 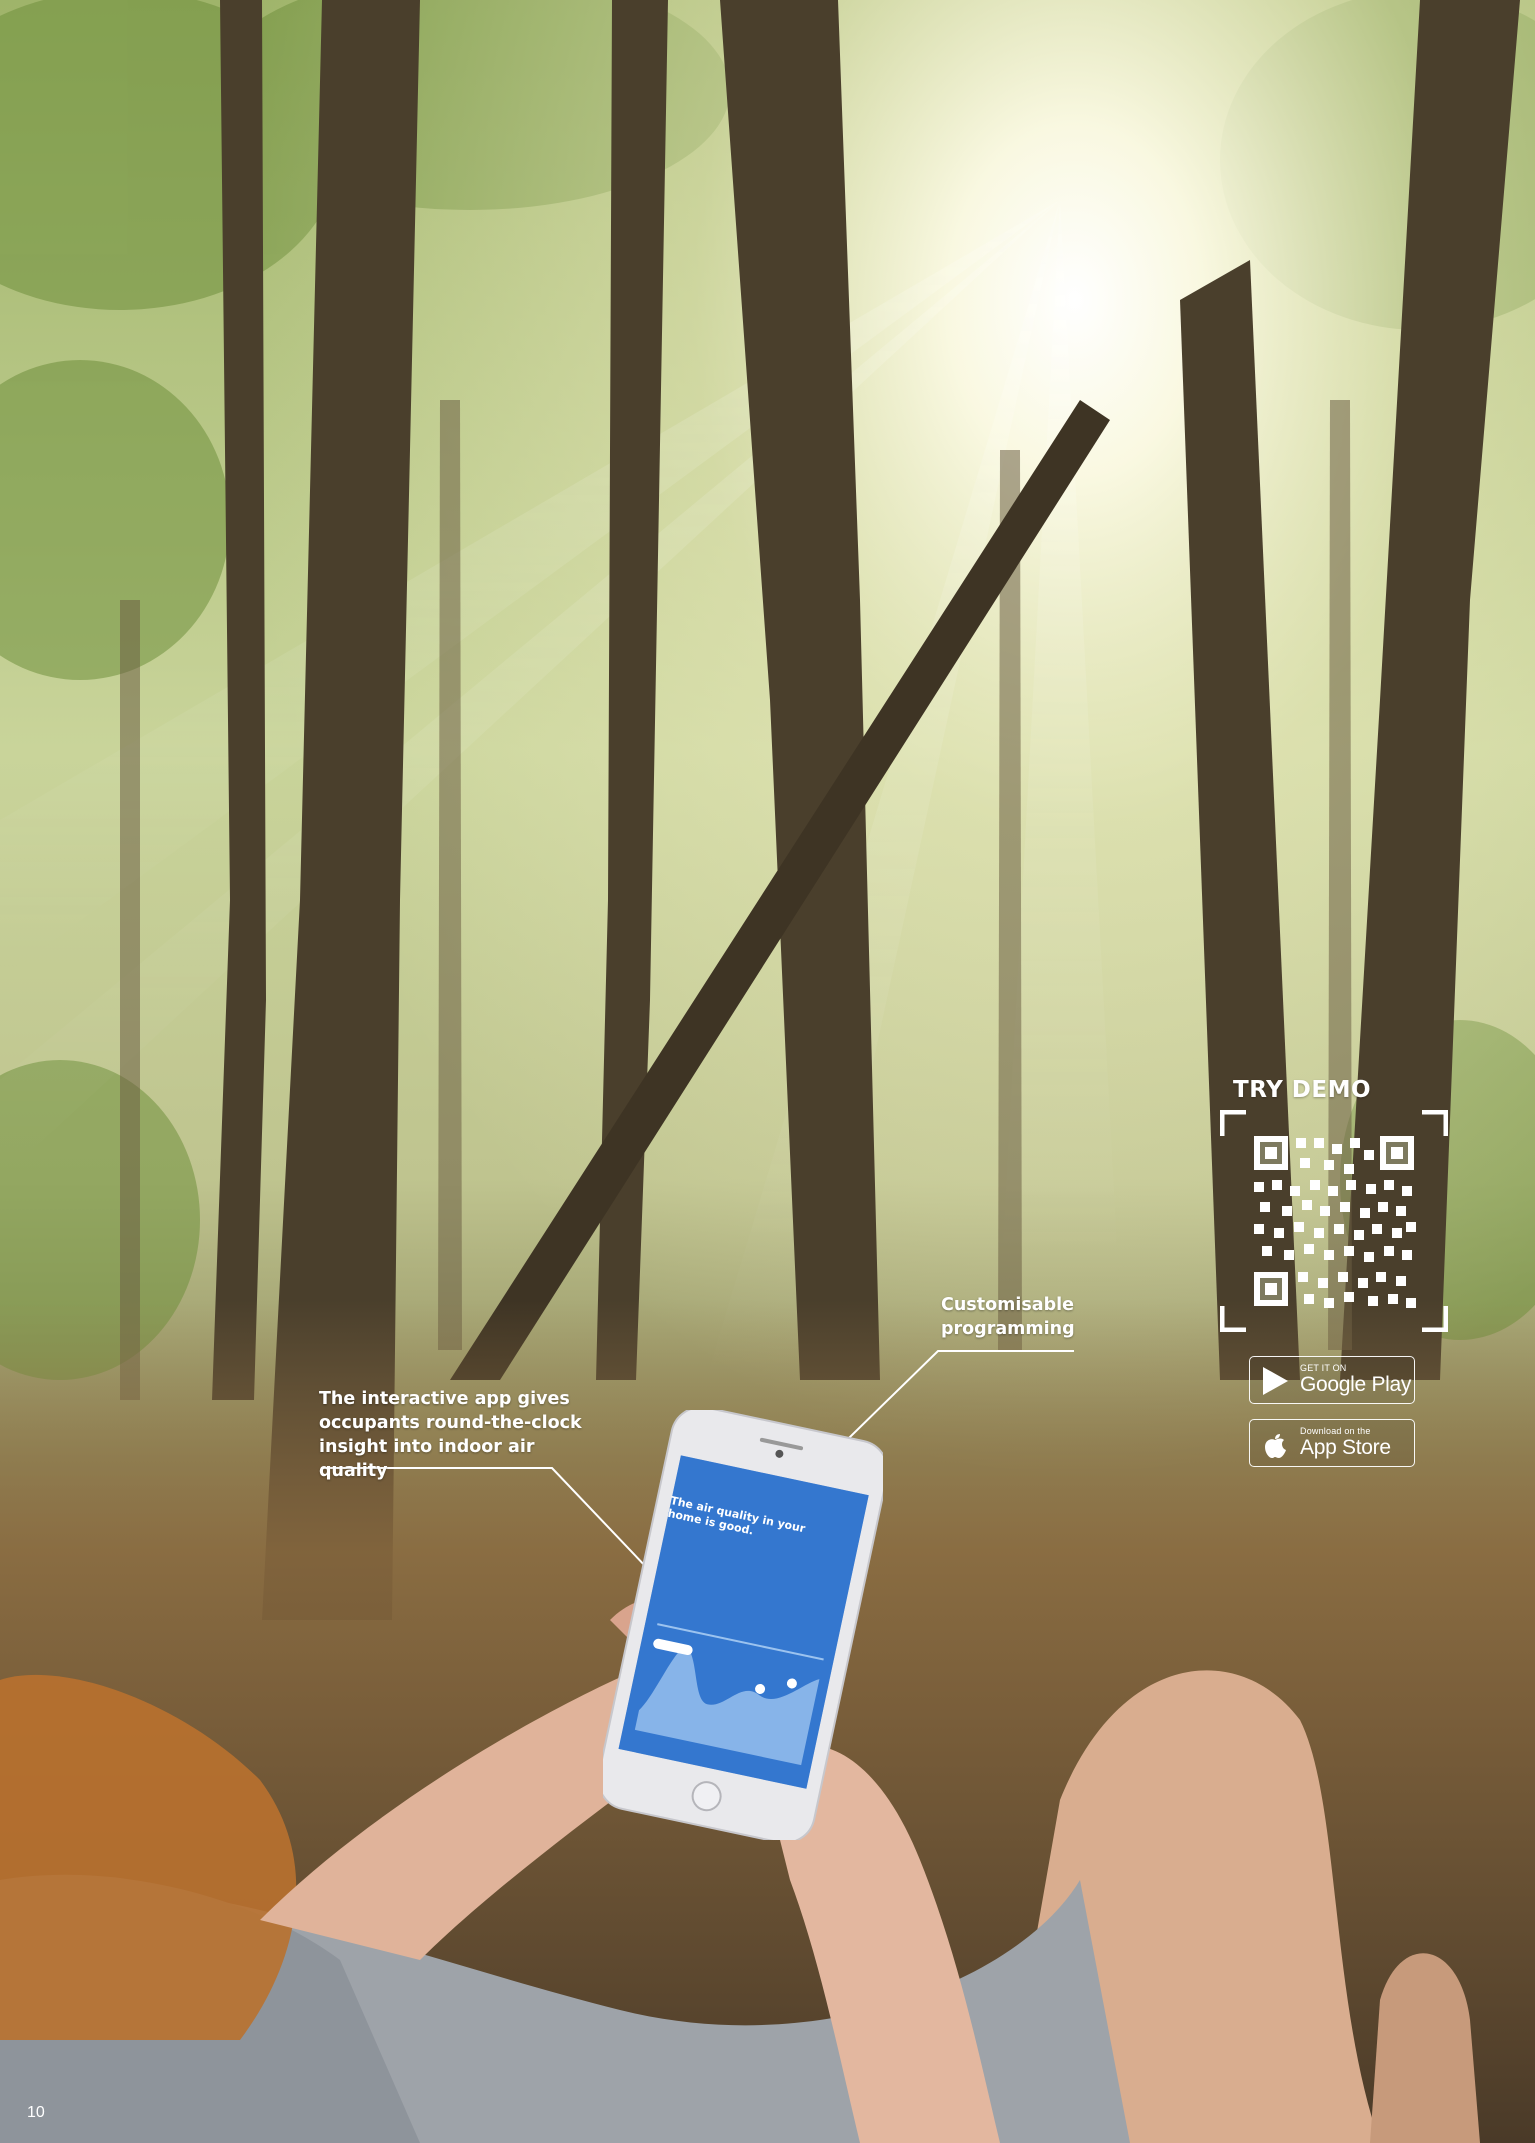 I want to click on play-triangle-icon, so click(x=1275, y=1381).